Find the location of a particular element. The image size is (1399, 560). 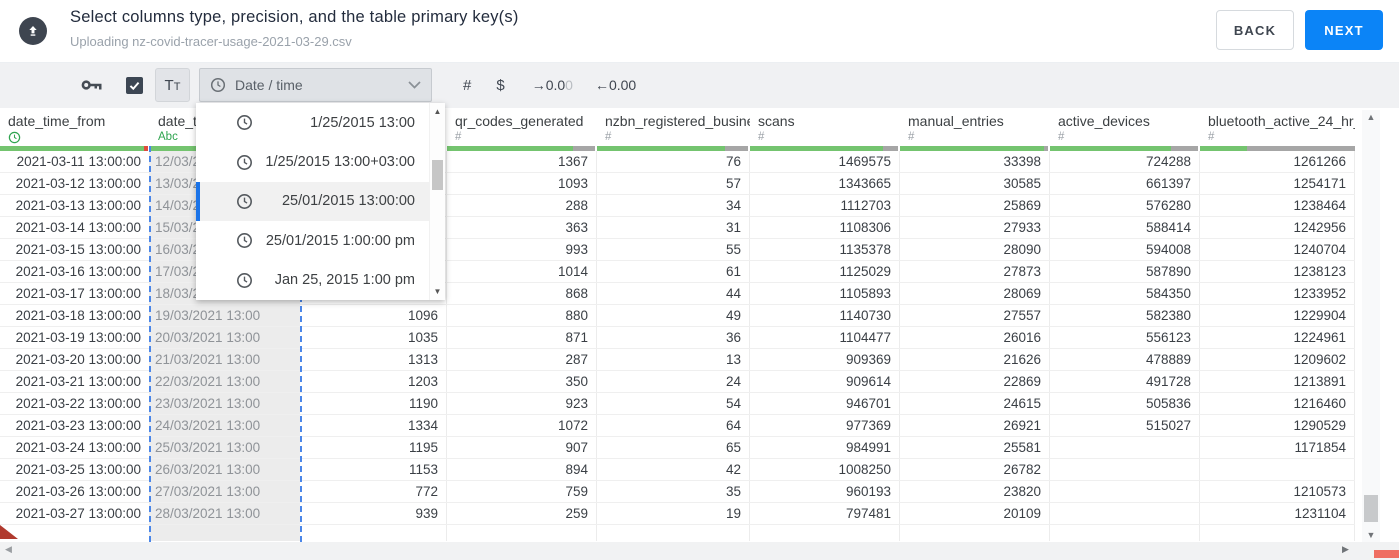

cell: 2021-03-24 13:00:00 is located at coordinates (75, 447).